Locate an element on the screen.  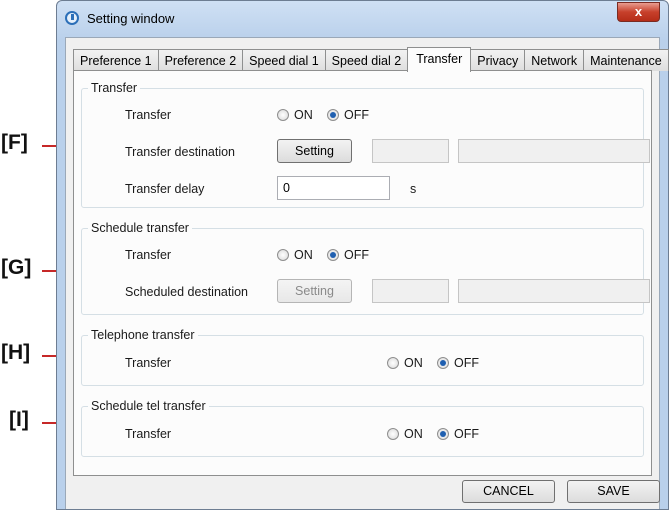
schedule-tel-transfer-on-label: ON is located at coordinates (413, 434).